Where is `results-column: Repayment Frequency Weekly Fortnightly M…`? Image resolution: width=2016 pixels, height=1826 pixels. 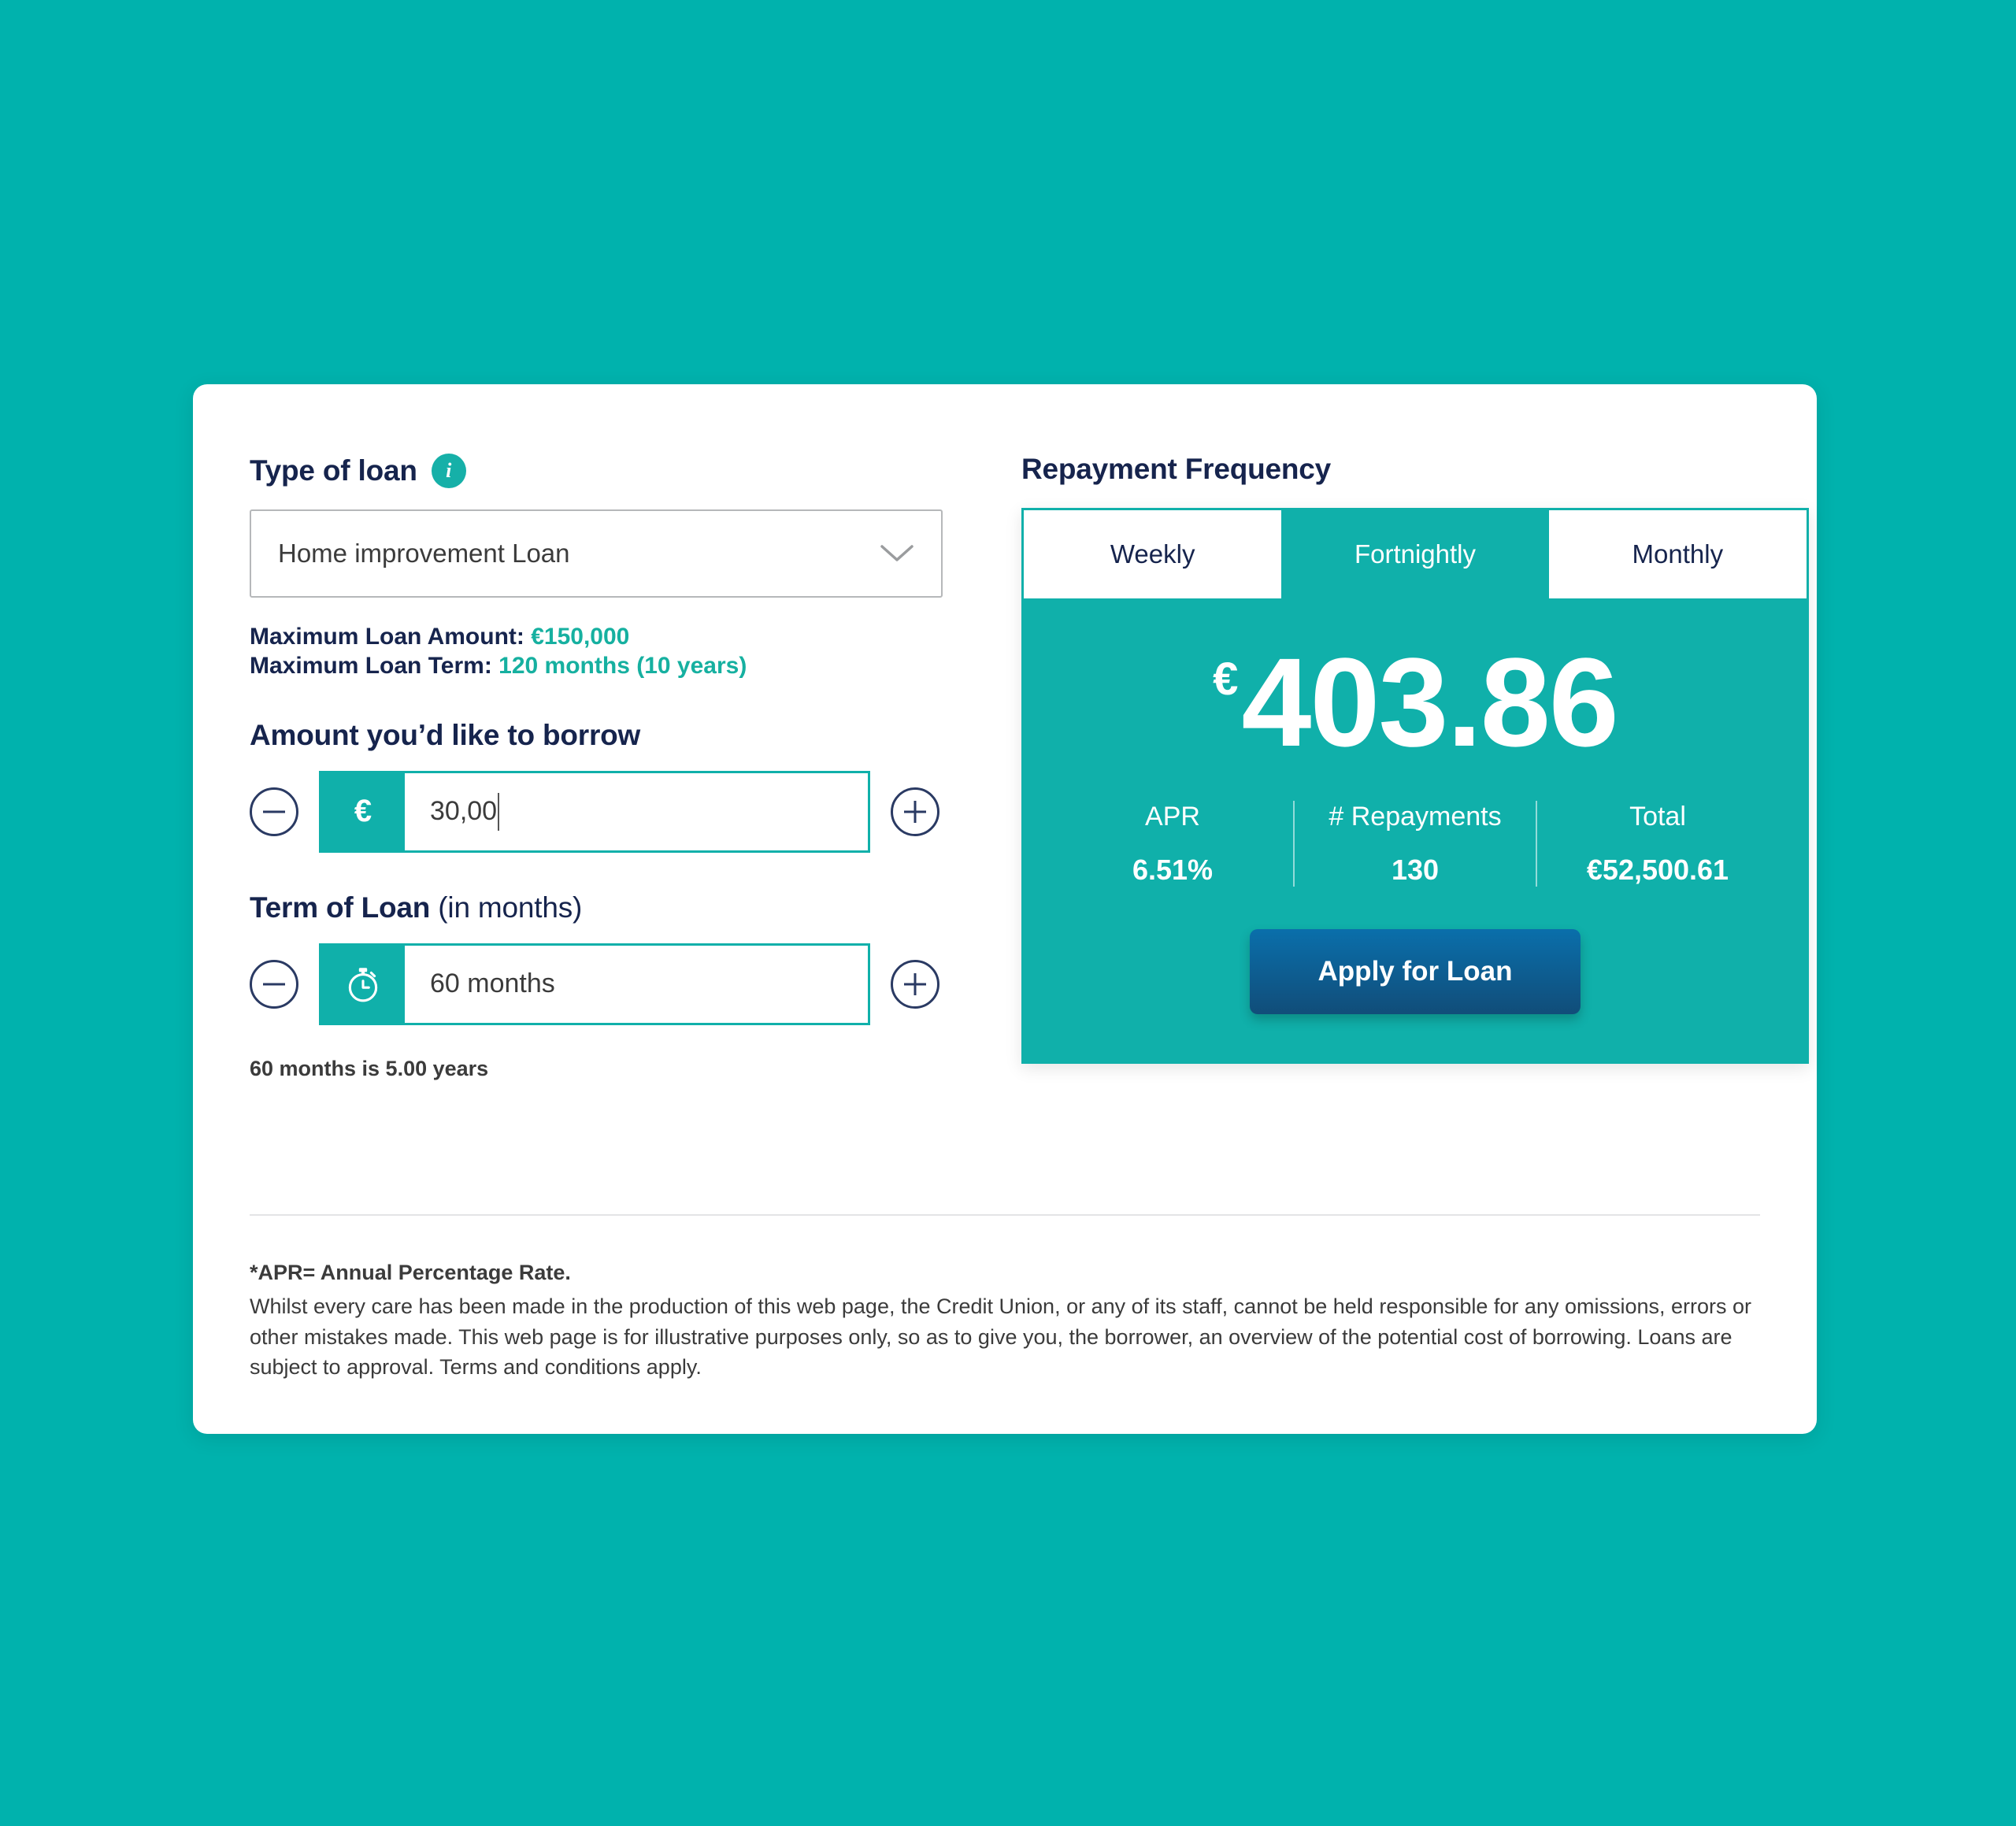
results-column: Repayment Frequency Weekly Fortnightly M… is located at coordinates (1415, 758).